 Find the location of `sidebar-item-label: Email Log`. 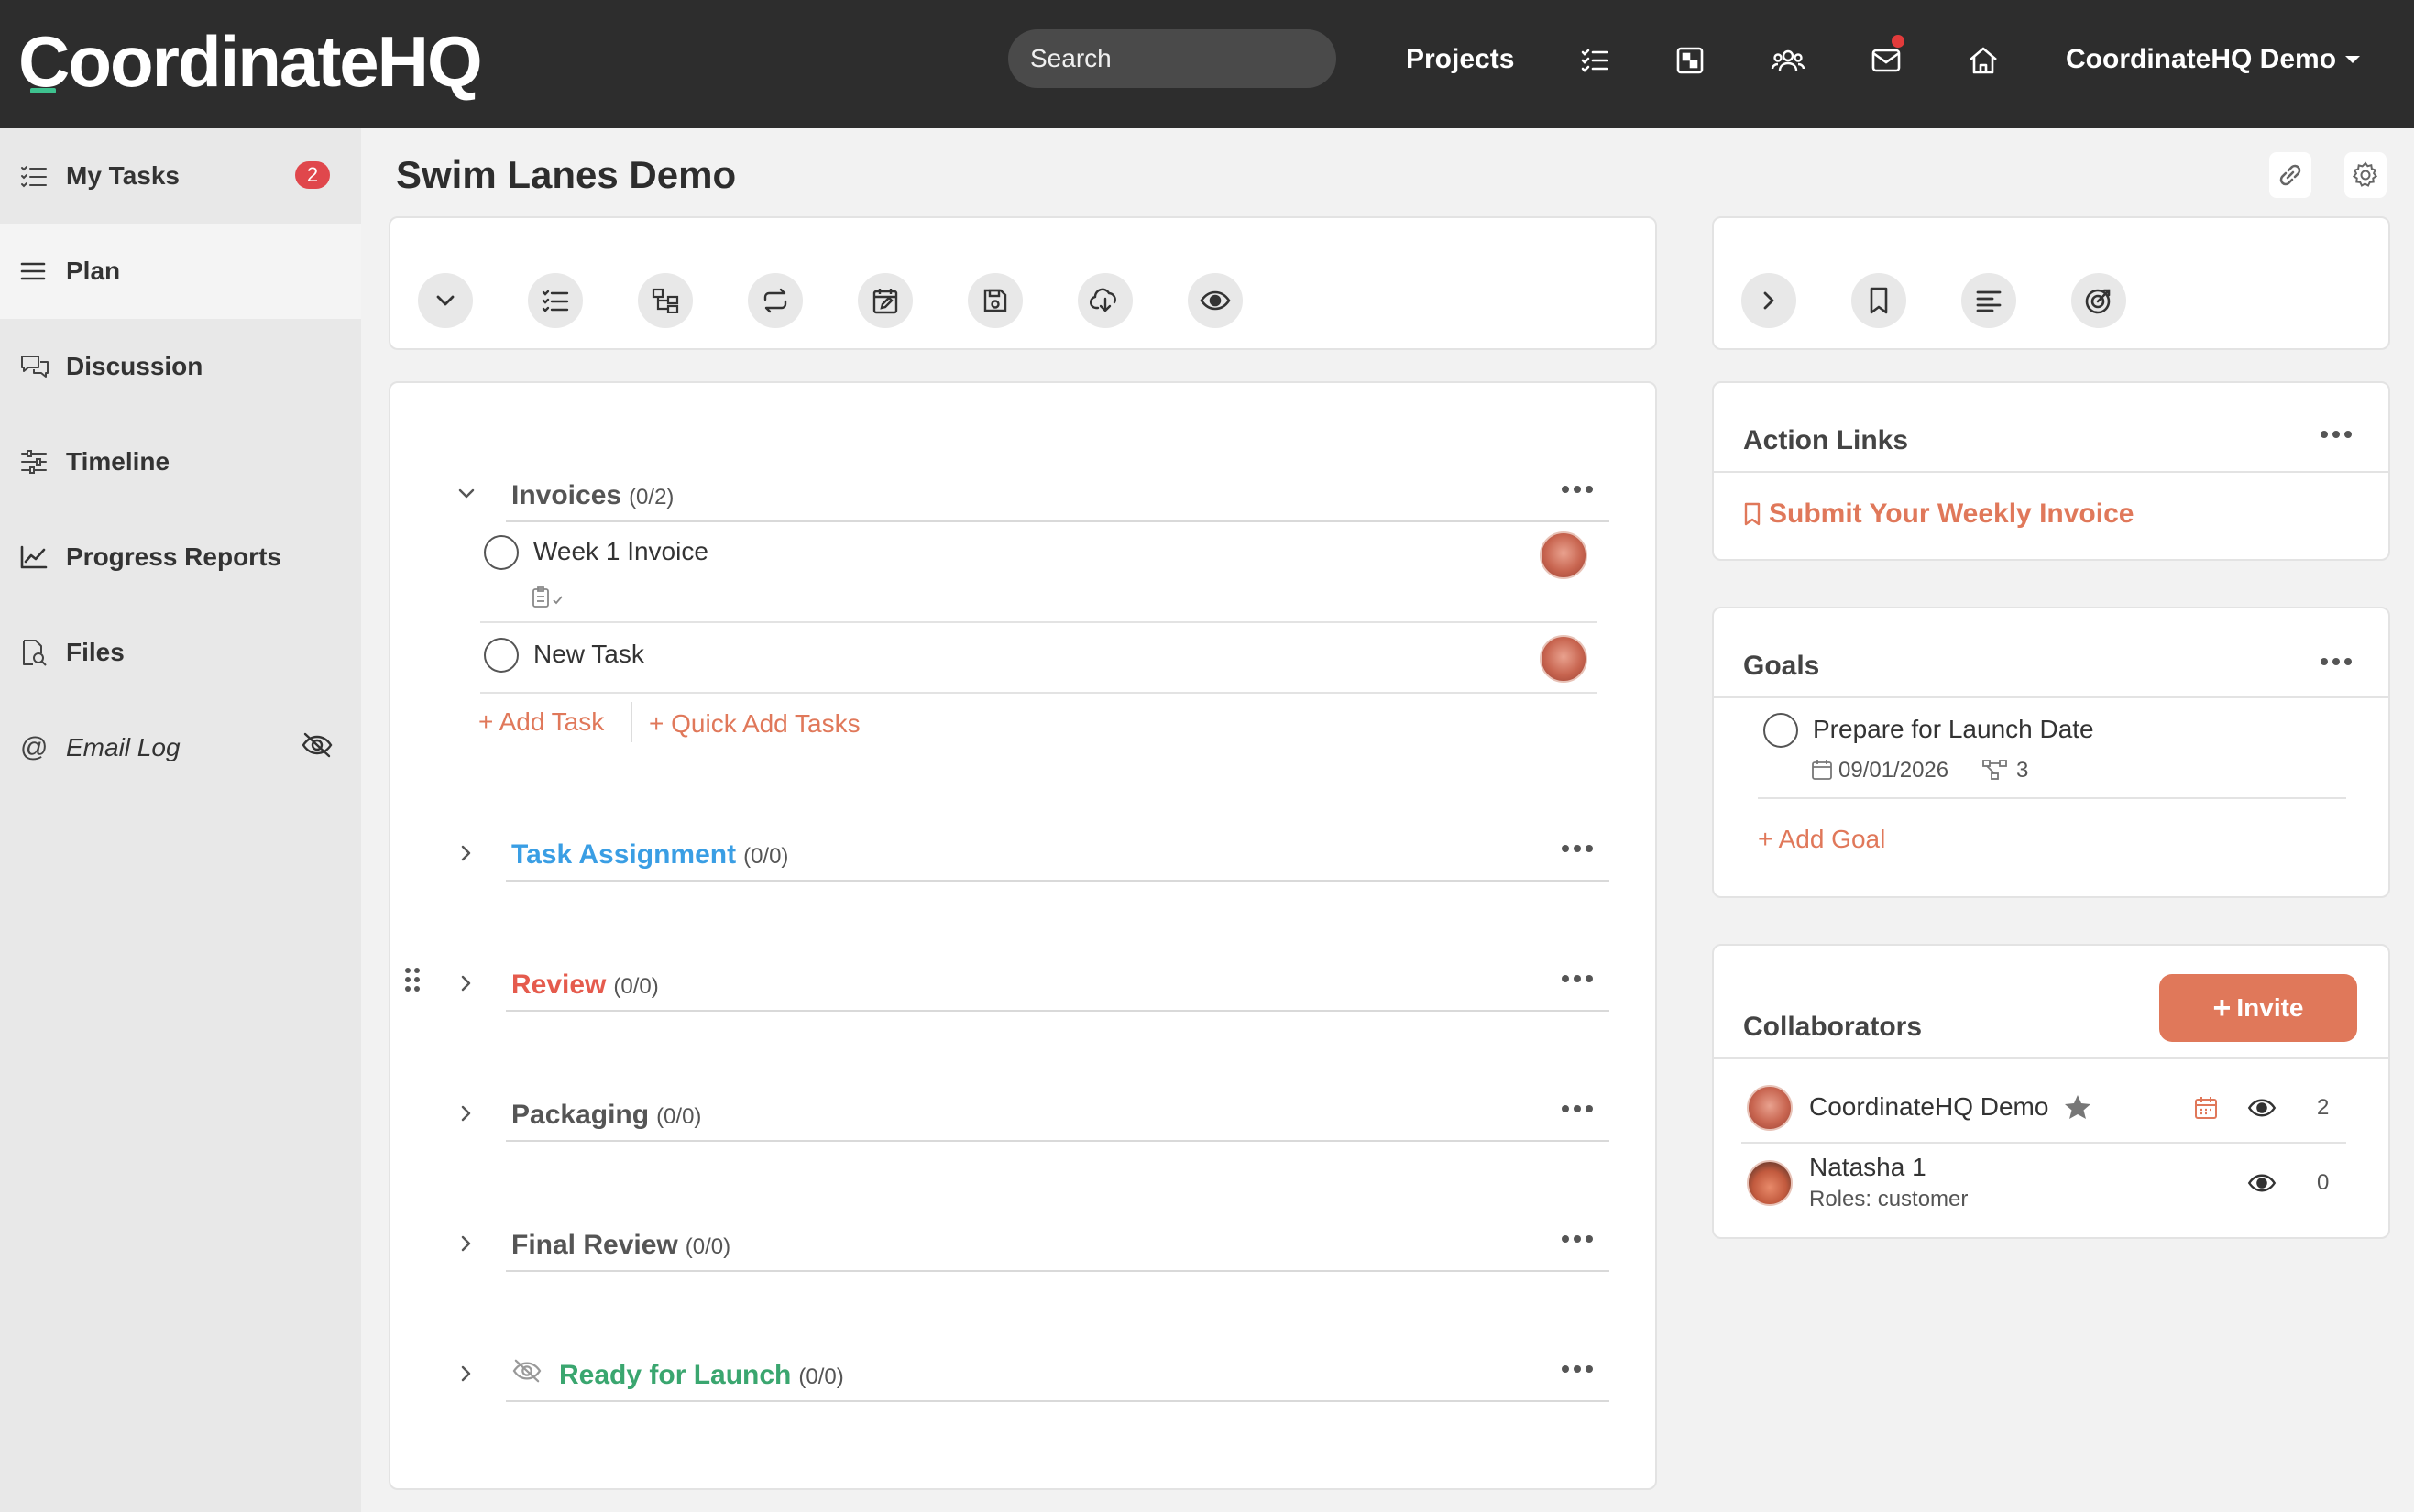

sidebar-item-label: Email Log is located at coordinates (123, 747).